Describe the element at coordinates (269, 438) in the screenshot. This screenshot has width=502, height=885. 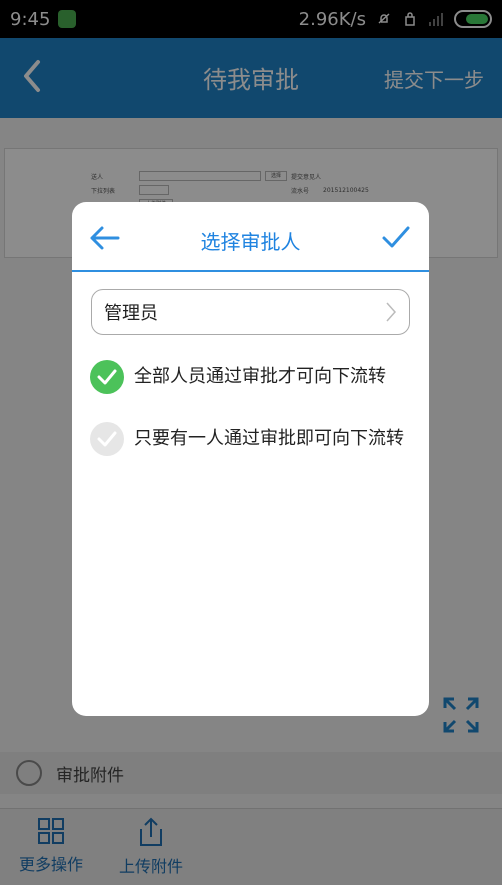
I see `option-label: 只要有一人通过审批即可向下流转` at that location.